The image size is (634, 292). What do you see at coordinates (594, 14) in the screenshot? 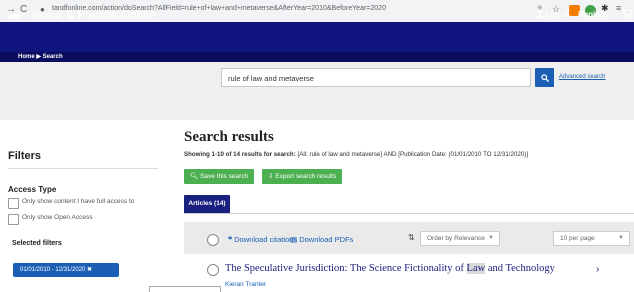
I see `register-link: Register` at bounding box center [594, 14].